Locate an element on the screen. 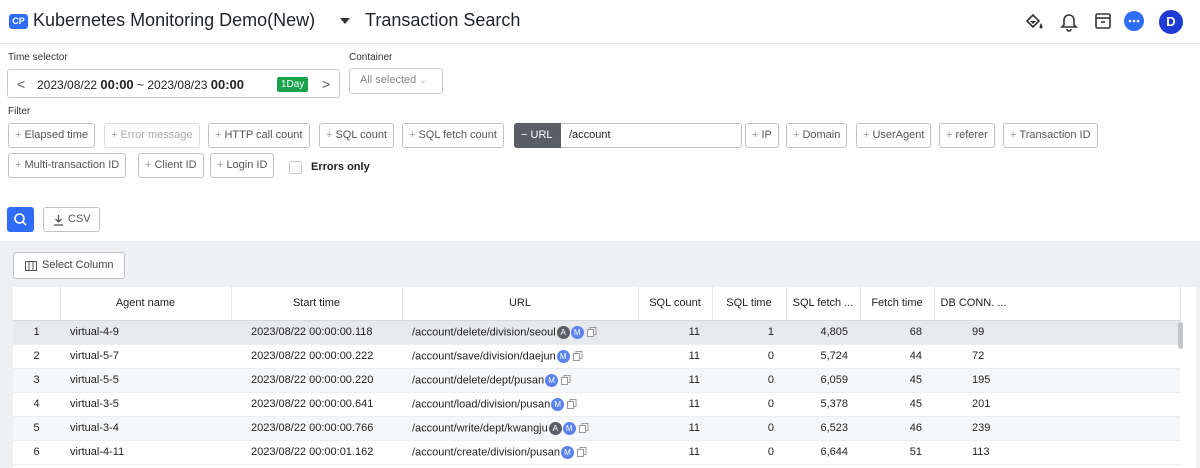 This screenshot has height=468, width=1200. row-index-cell: 1 is located at coordinates (36, 332).